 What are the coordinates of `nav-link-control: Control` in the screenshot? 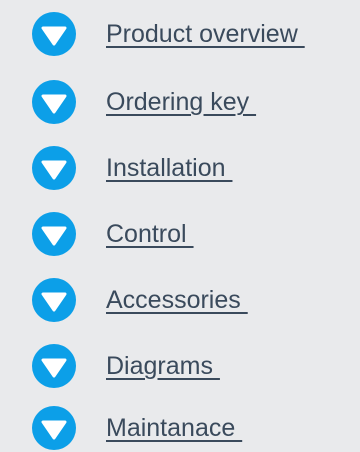 It's located at (150, 234).